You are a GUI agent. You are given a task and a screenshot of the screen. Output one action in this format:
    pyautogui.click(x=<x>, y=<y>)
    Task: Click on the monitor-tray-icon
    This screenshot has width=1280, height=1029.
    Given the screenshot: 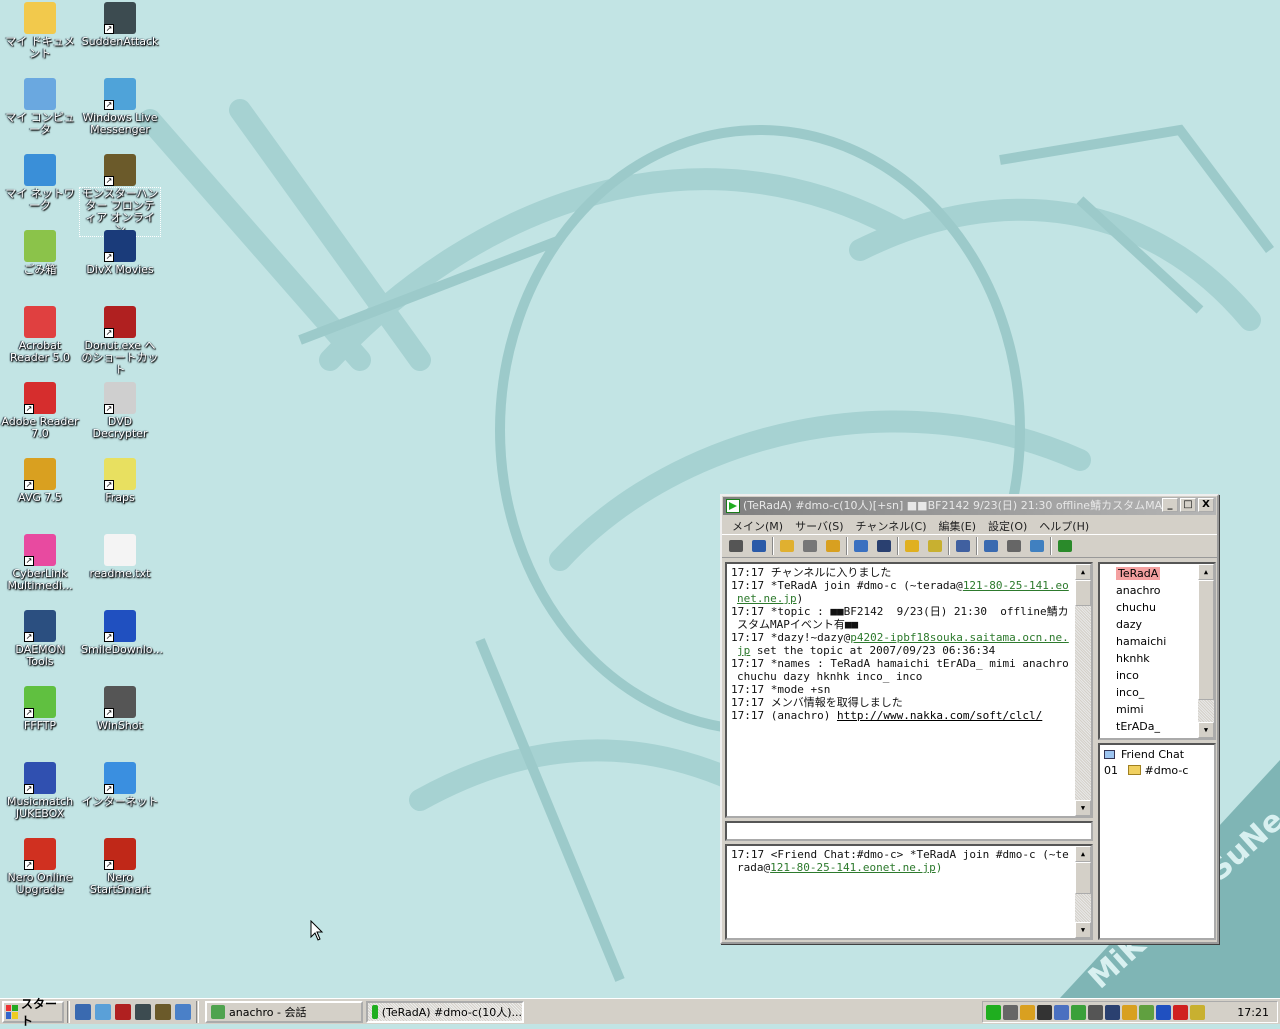 What is the action you would take?
    pyautogui.click(x=1112, y=1012)
    